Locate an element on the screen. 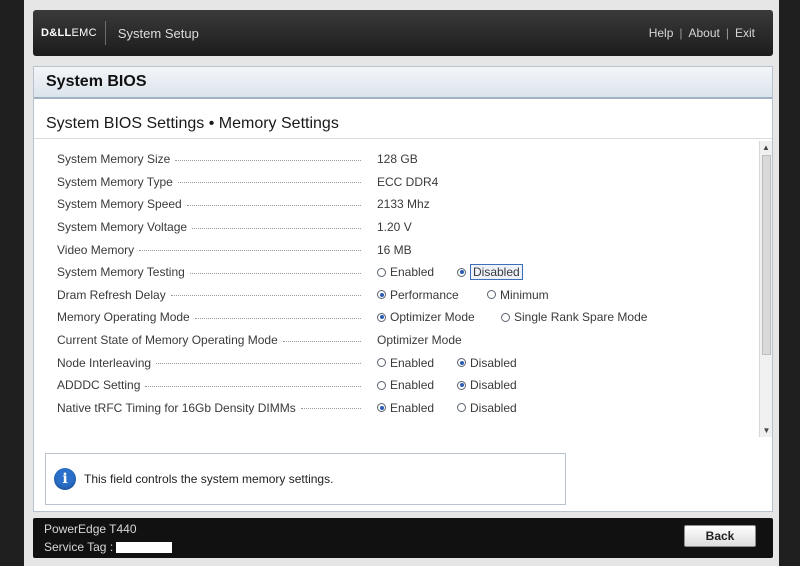 The width and height of the screenshot is (800, 566). setting-label: Current State of Memory Operating Mode is located at coordinates (212, 340).